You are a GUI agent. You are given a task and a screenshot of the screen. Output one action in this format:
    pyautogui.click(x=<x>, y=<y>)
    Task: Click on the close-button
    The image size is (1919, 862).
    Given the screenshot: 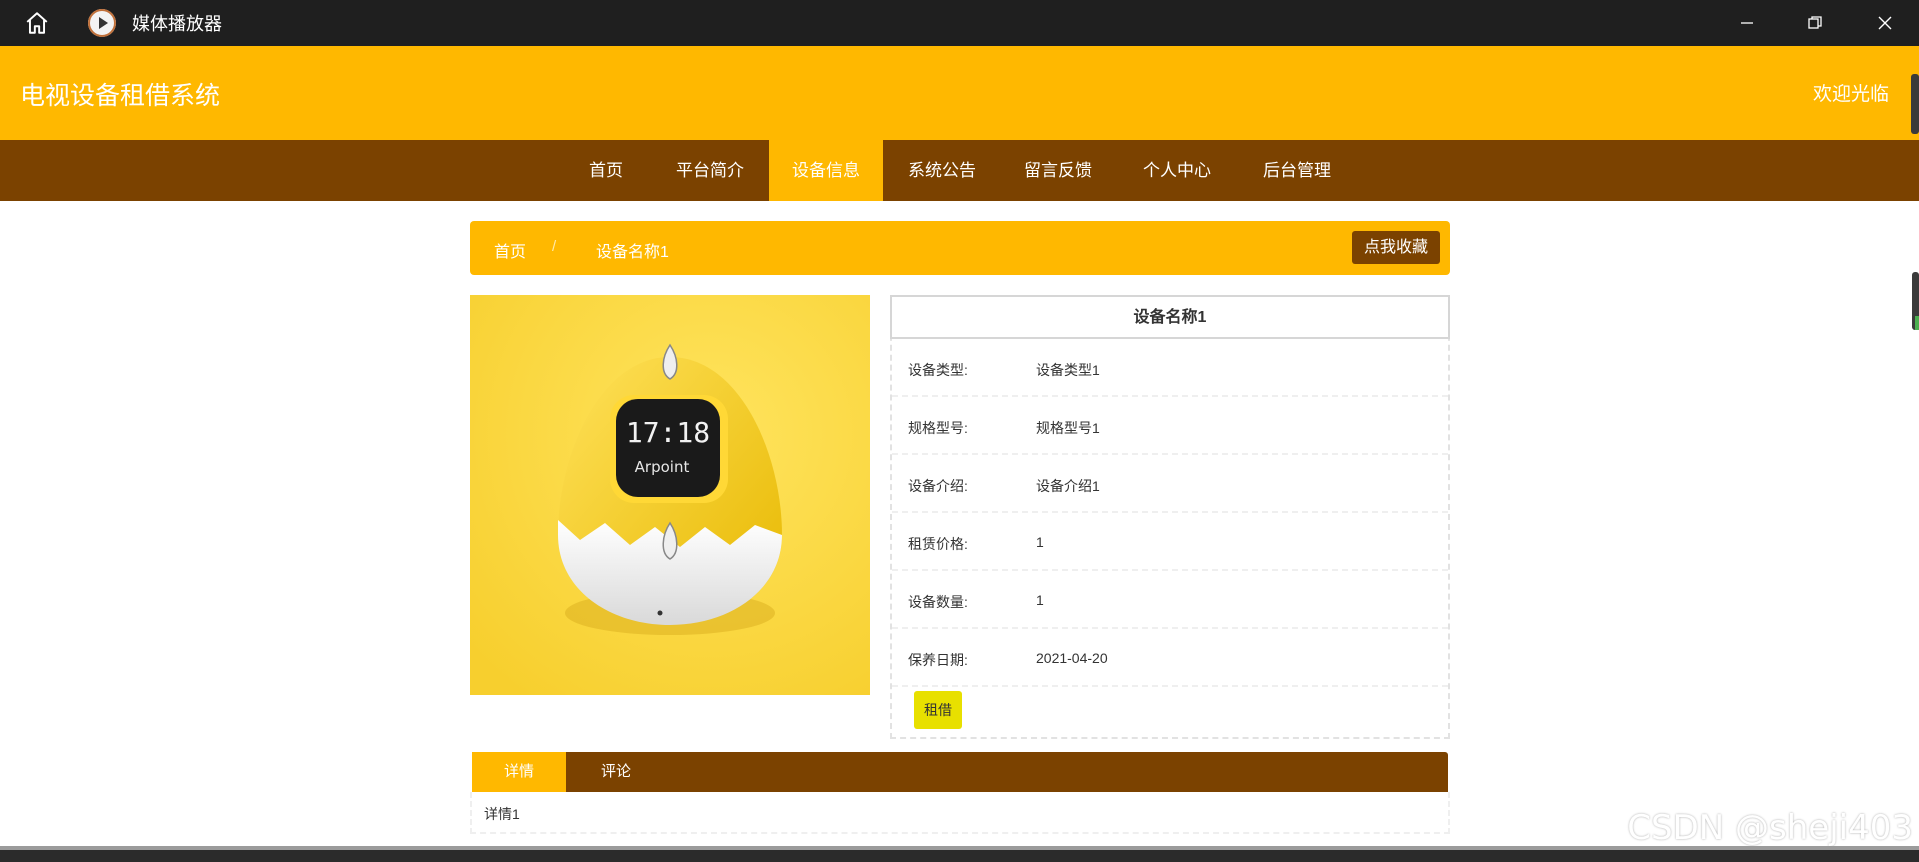 What is the action you would take?
    pyautogui.click(x=1885, y=23)
    